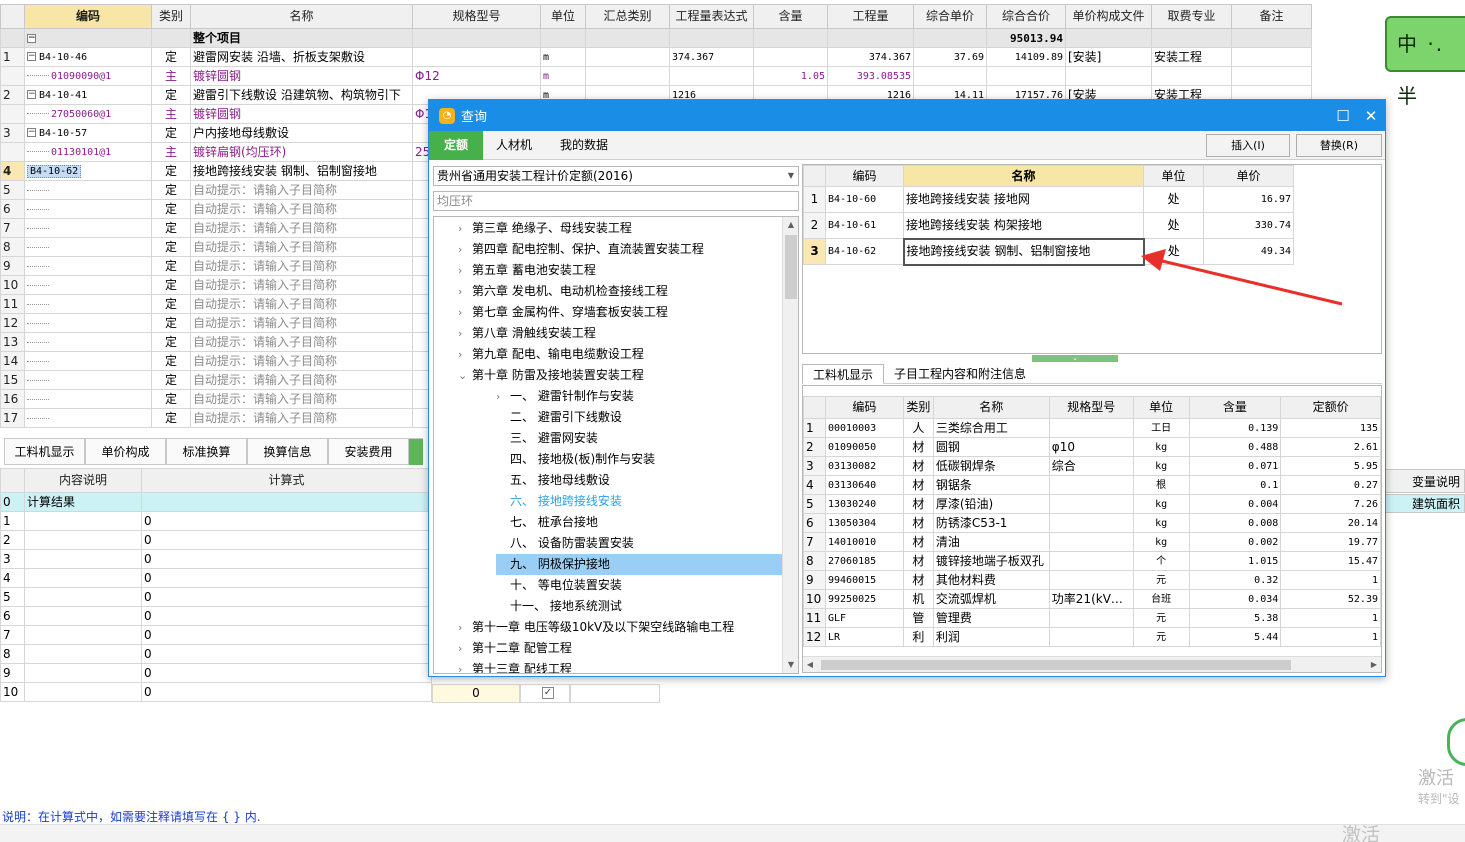 Image resolution: width=1465 pixels, height=842 pixels. What do you see at coordinates (1339, 145) in the screenshot?
I see `replace-button: 替换(R)` at bounding box center [1339, 145].